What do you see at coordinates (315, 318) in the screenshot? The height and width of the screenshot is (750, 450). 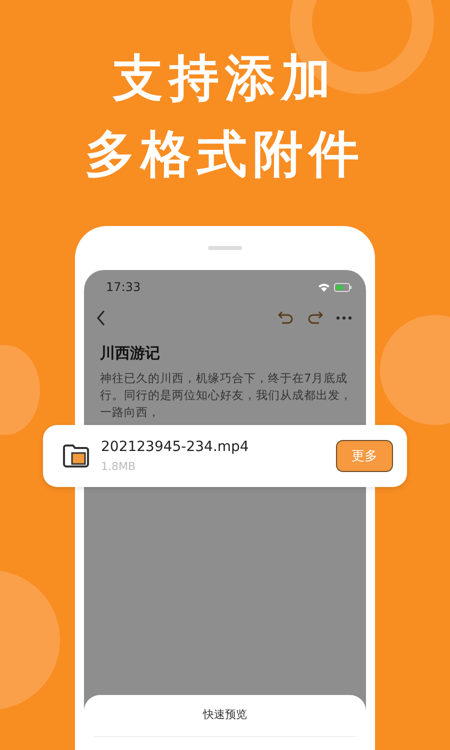 I see `redo-icon` at bounding box center [315, 318].